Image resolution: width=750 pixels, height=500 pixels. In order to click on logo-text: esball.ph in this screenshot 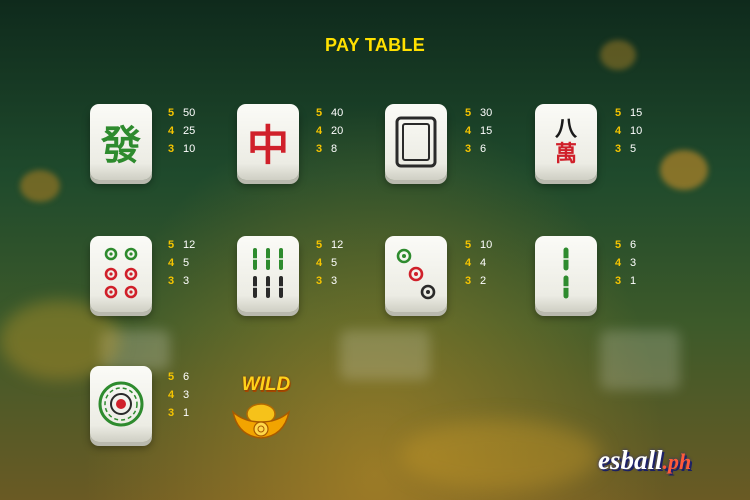, I will do `click(645, 460)`.